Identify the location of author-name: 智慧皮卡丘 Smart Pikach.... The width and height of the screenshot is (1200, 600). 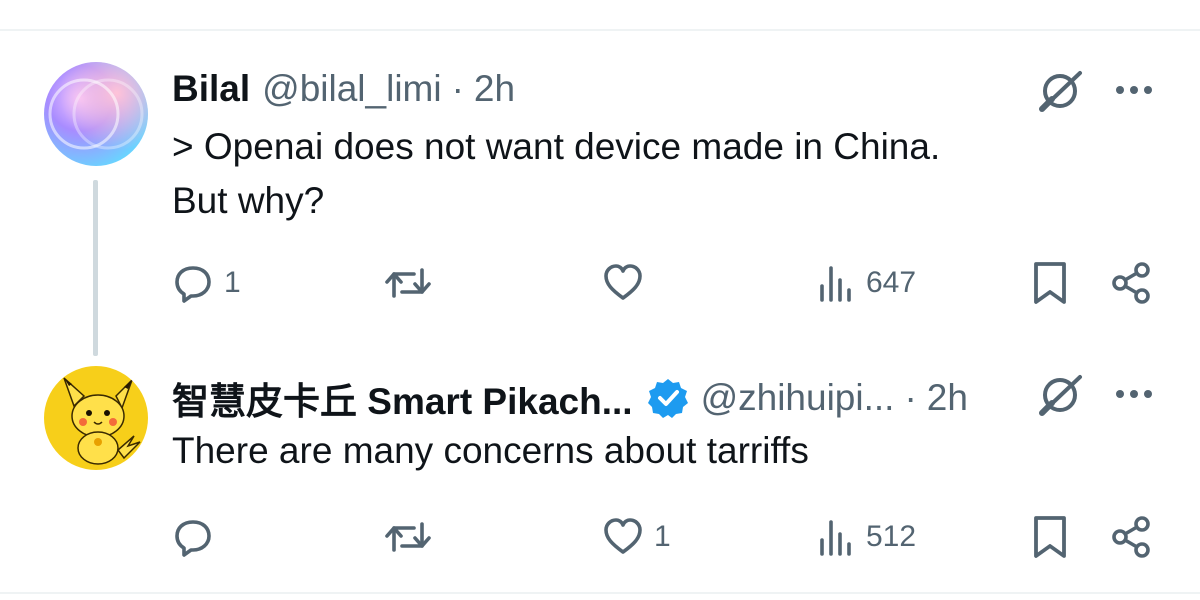
(402, 398).